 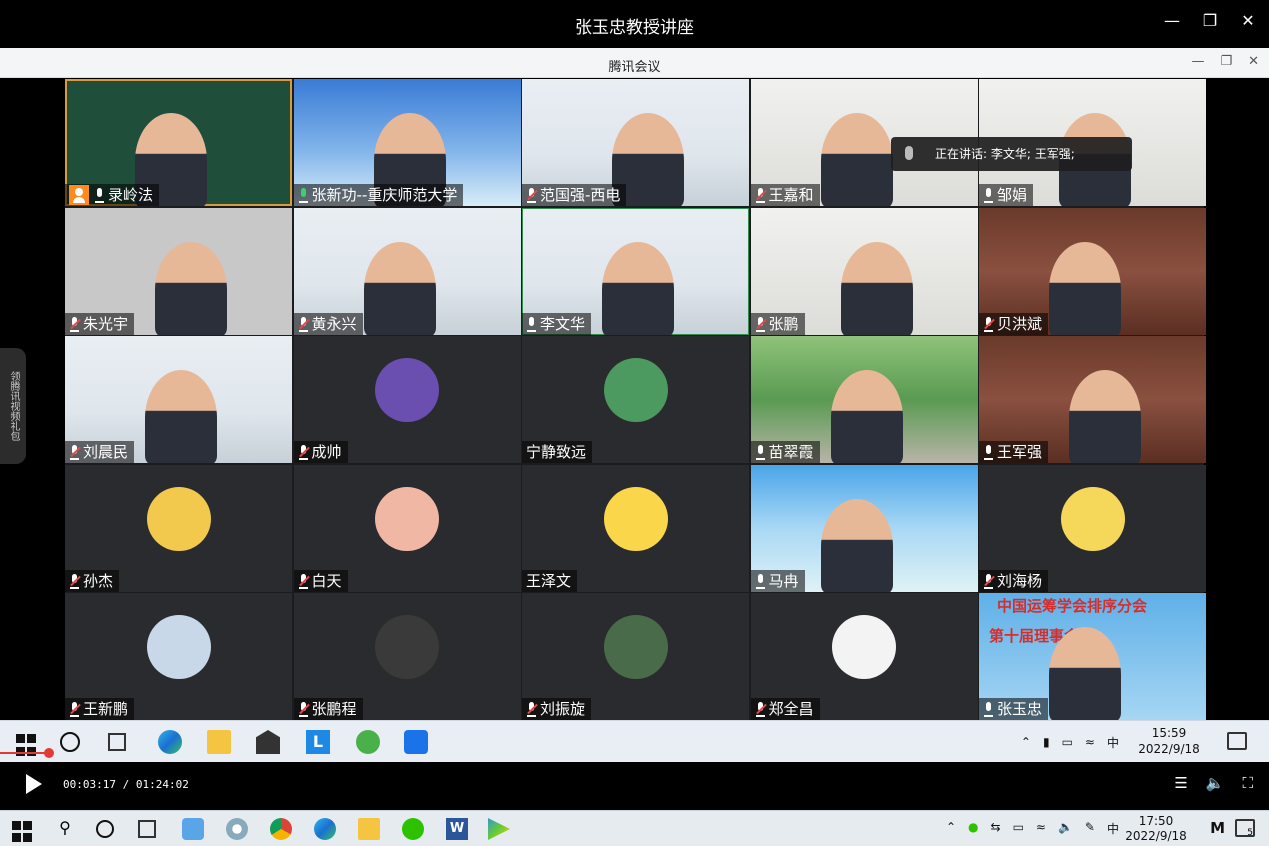 What do you see at coordinates (413, 829) in the screenshot?
I see `wechat-icon` at bounding box center [413, 829].